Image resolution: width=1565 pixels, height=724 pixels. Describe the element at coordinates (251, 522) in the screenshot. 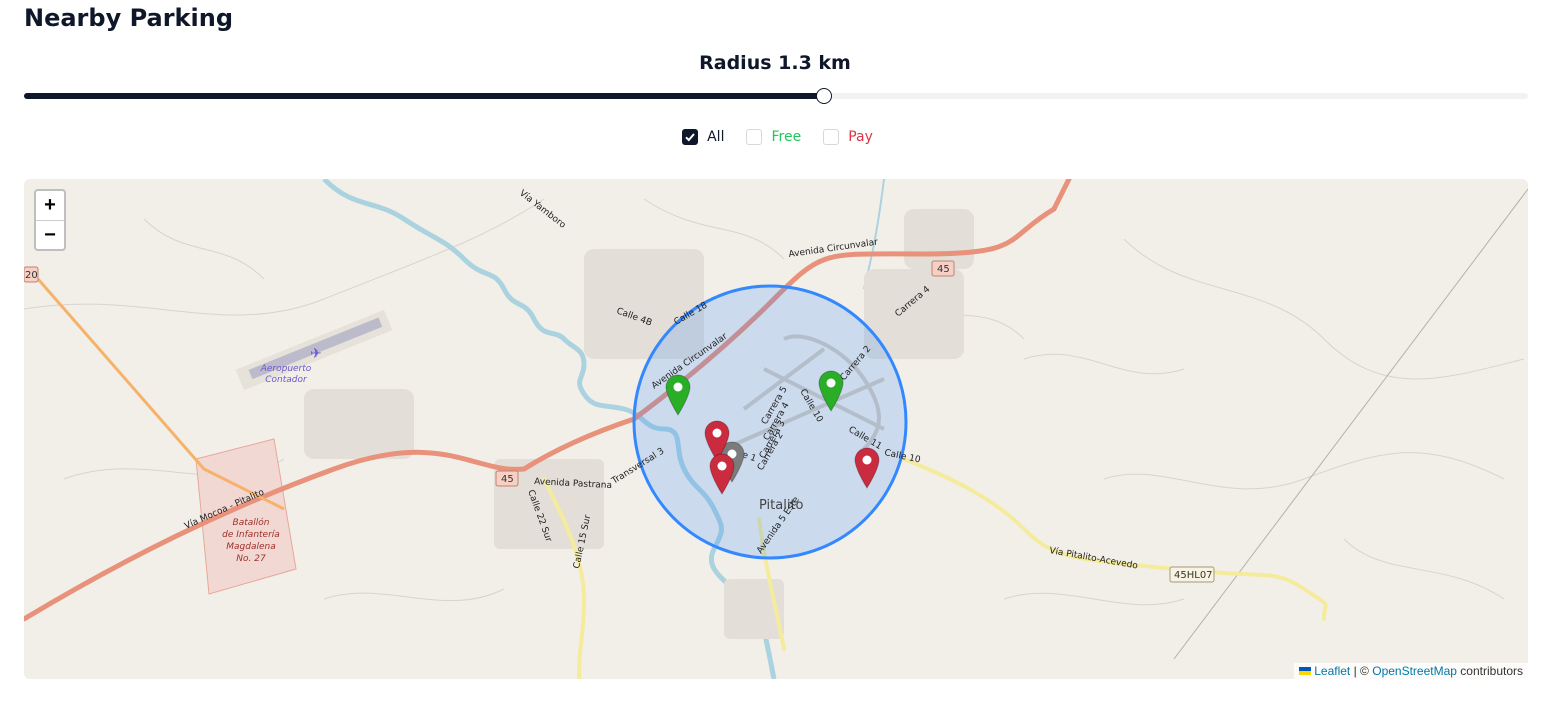

I see `battalion-label-1: Batallón` at that location.